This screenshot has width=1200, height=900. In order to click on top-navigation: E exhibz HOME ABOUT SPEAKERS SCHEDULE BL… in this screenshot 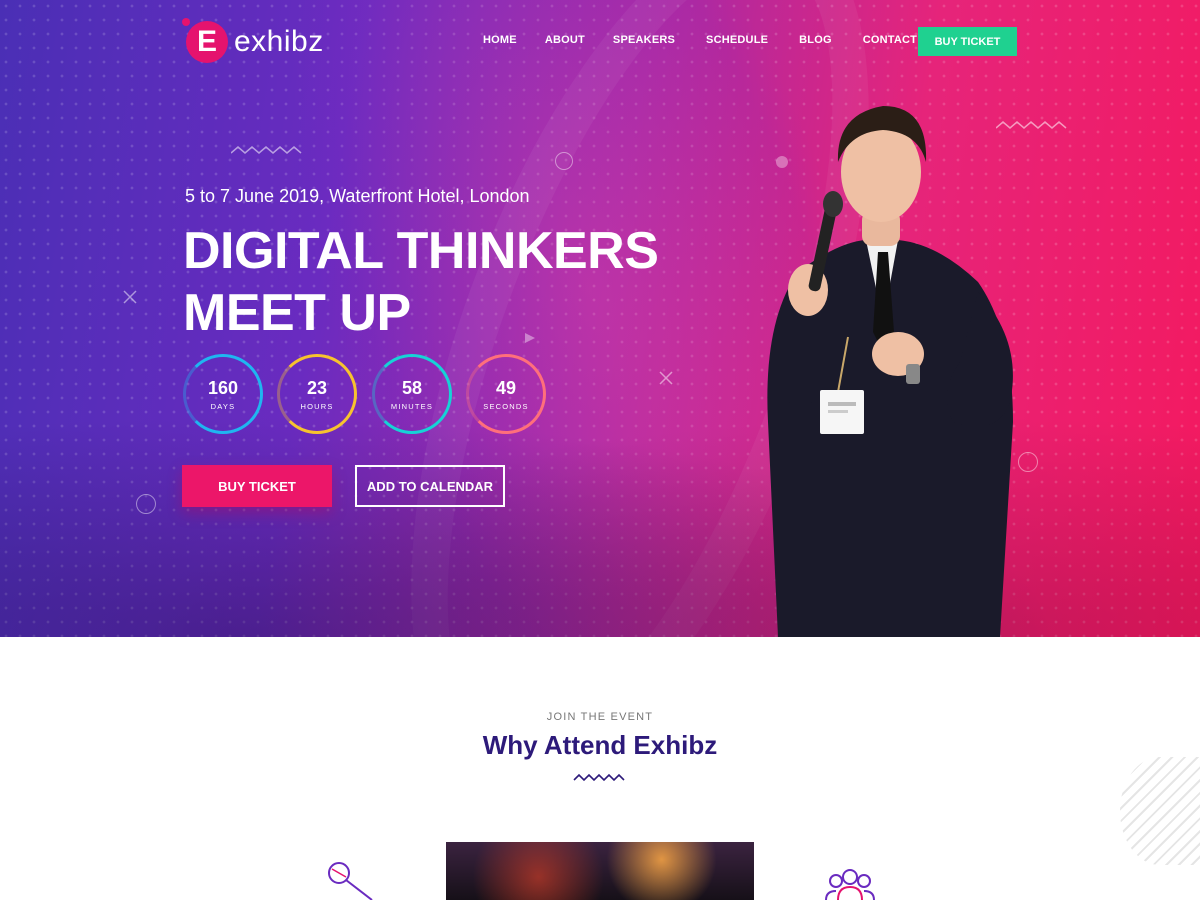, I will do `click(600, 42)`.